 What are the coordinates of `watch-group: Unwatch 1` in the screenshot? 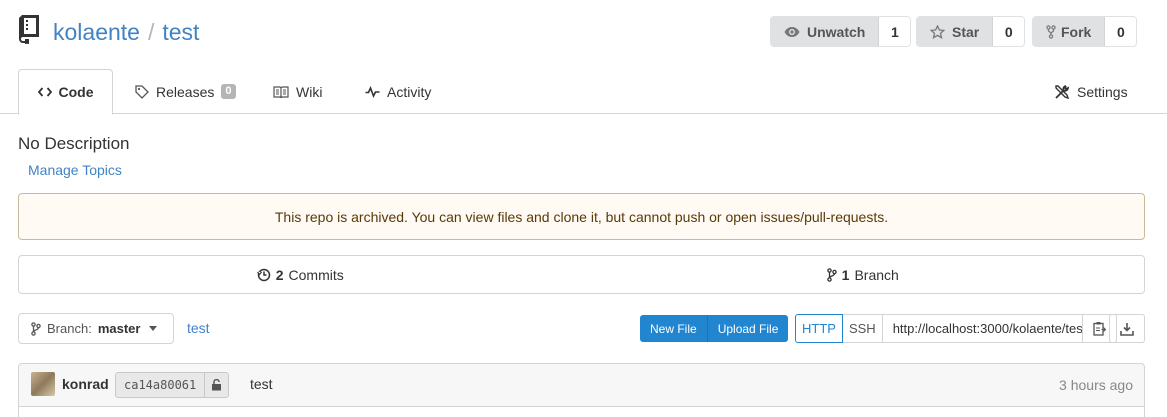 It's located at (841, 31).